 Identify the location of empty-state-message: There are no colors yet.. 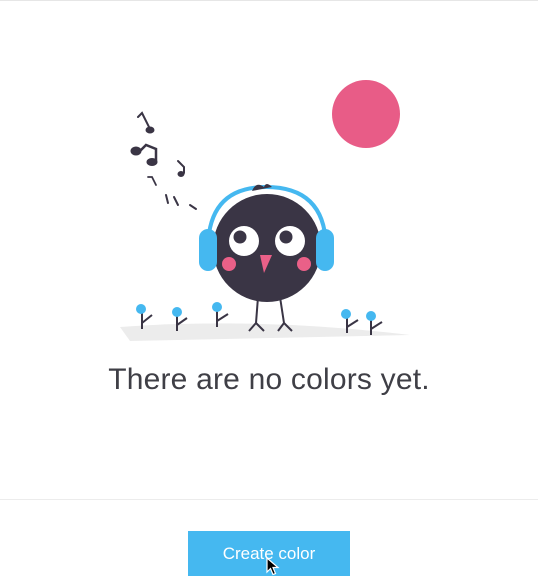
(269, 379).